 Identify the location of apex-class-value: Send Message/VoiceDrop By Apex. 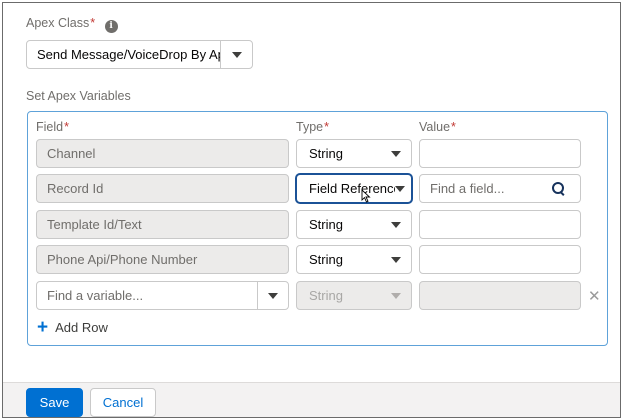
(128, 54).